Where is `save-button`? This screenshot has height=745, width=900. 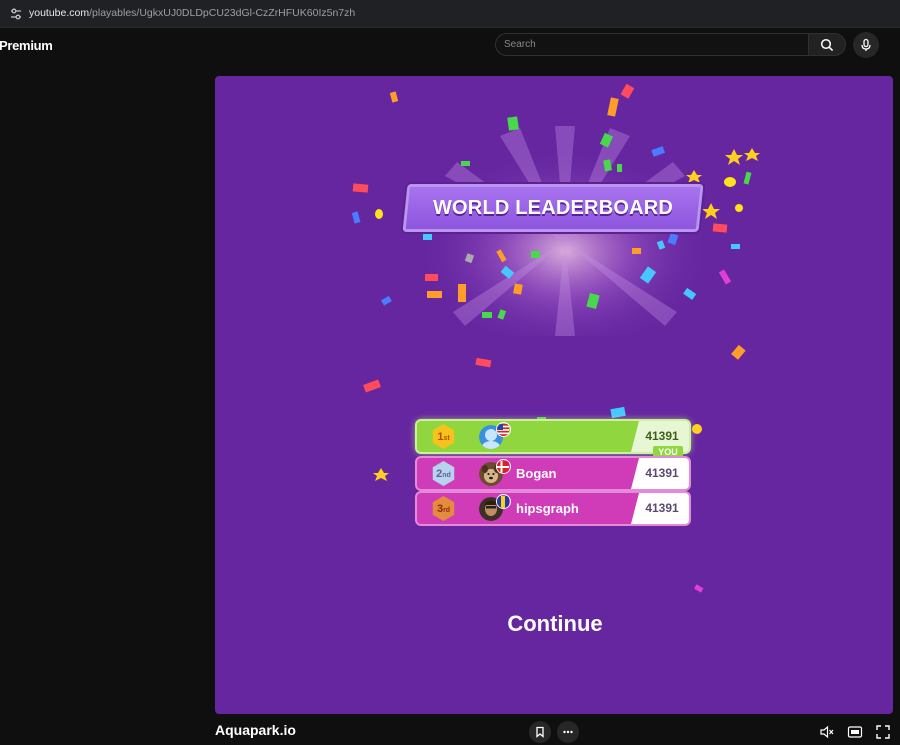
save-button is located at coordinates (540, 732).